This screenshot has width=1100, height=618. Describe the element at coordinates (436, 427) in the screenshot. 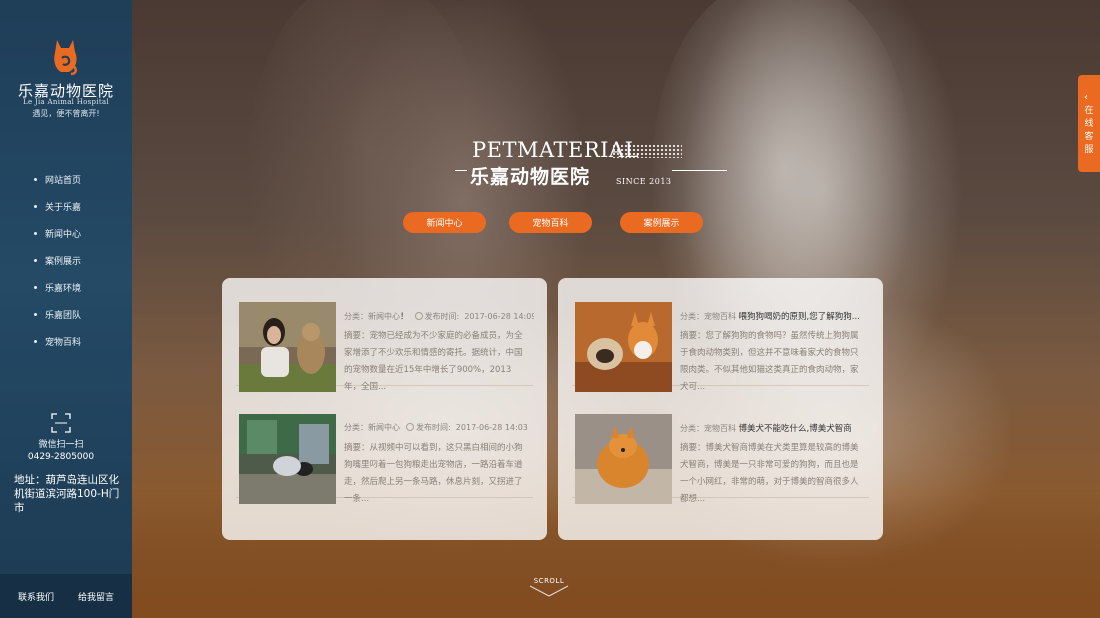

I see `news-meta: 分类：新闻中心 发布时间: 2017-06-28 14:03` at that location.